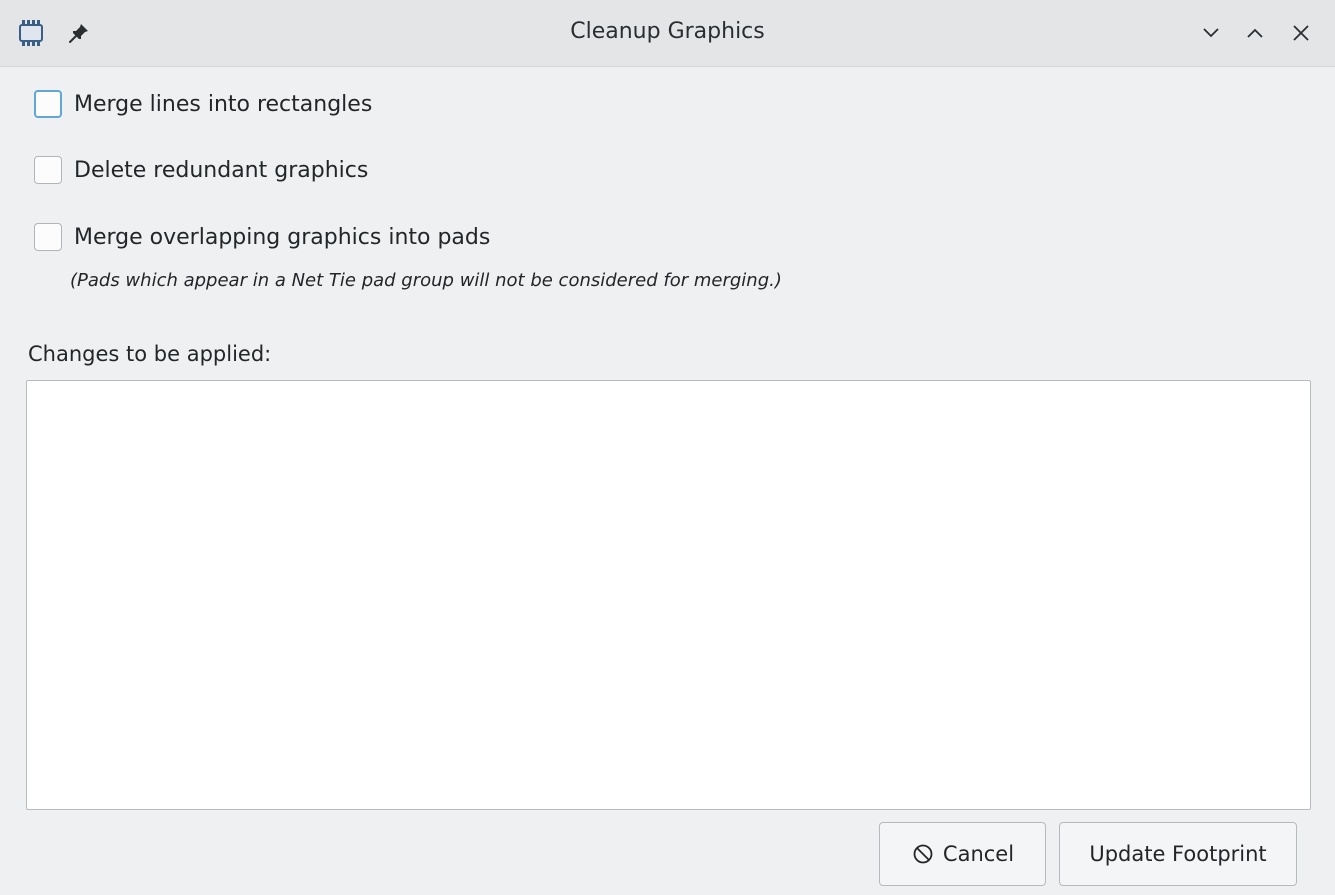  I want to click on close-button, so click(1301, 33).